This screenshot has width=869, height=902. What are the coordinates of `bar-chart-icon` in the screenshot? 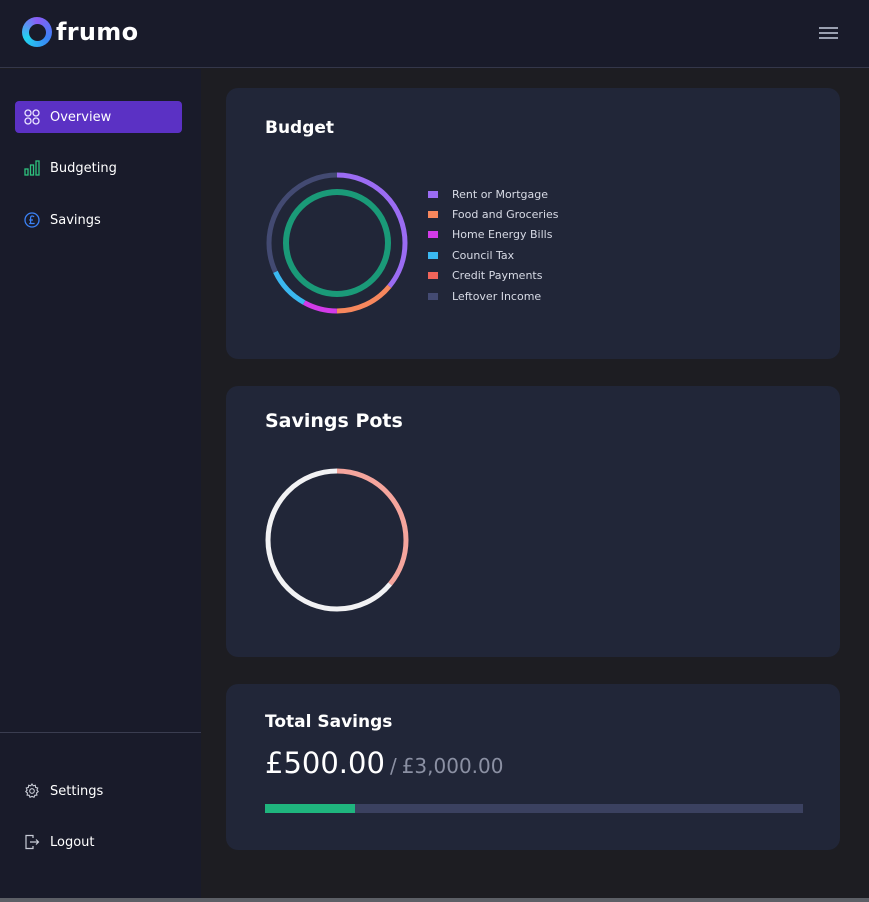 It's located at (32, 168).